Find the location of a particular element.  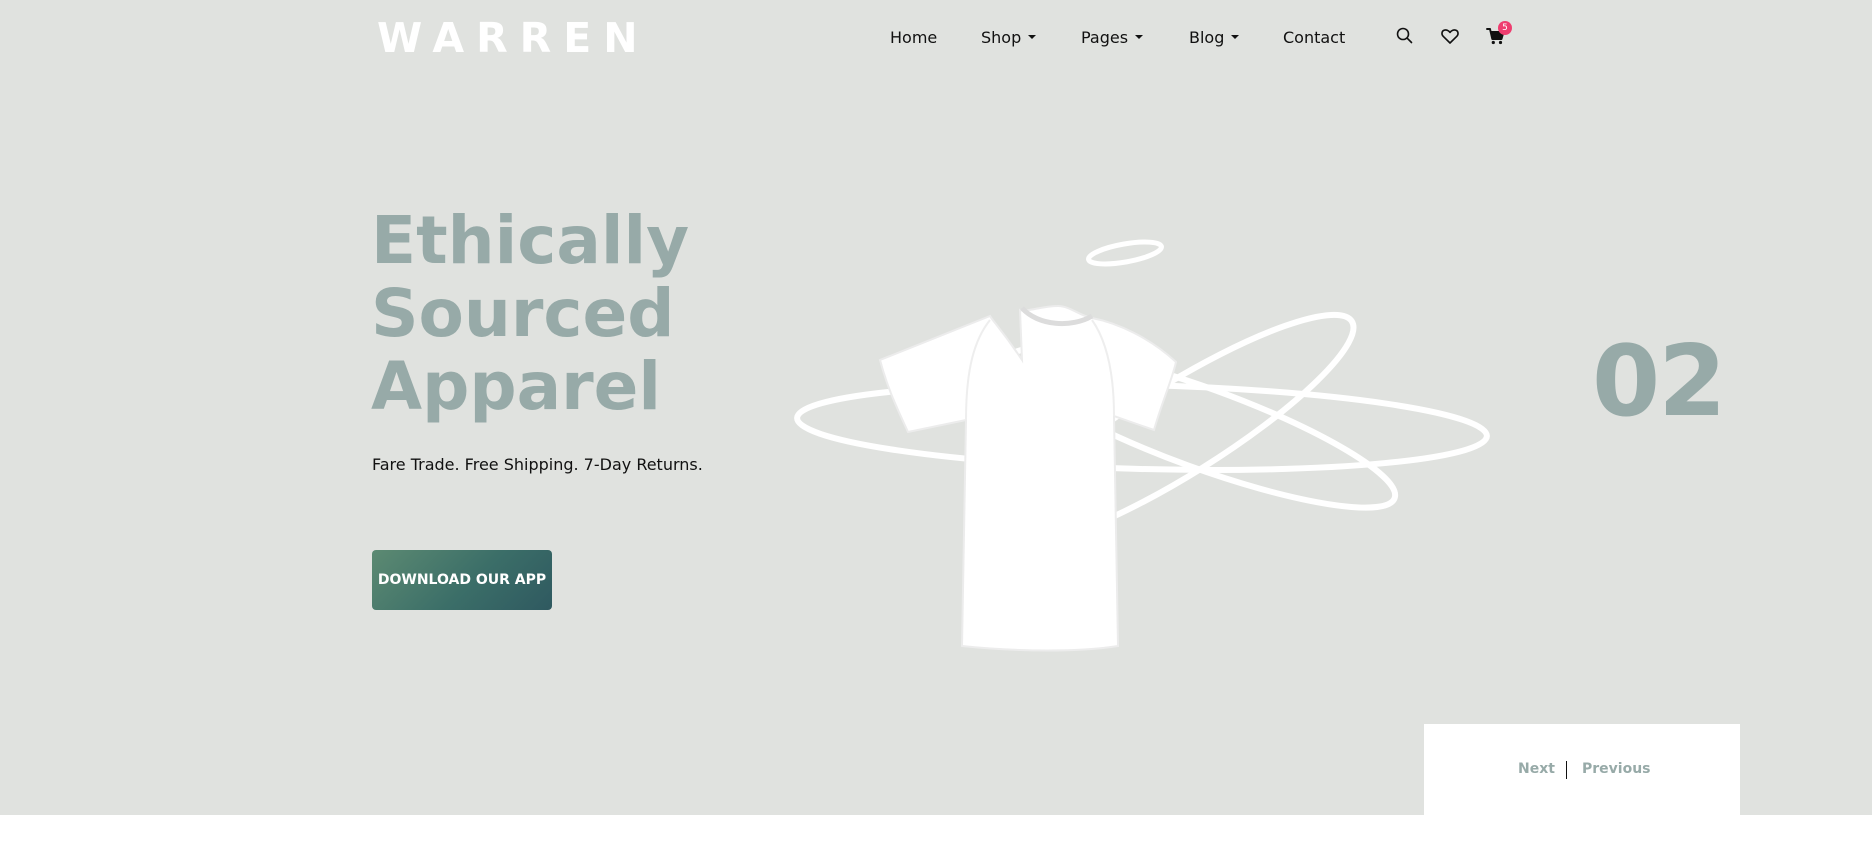

hero-headline: Ethically Sourced Apparel is located at coordinates (530, 313).